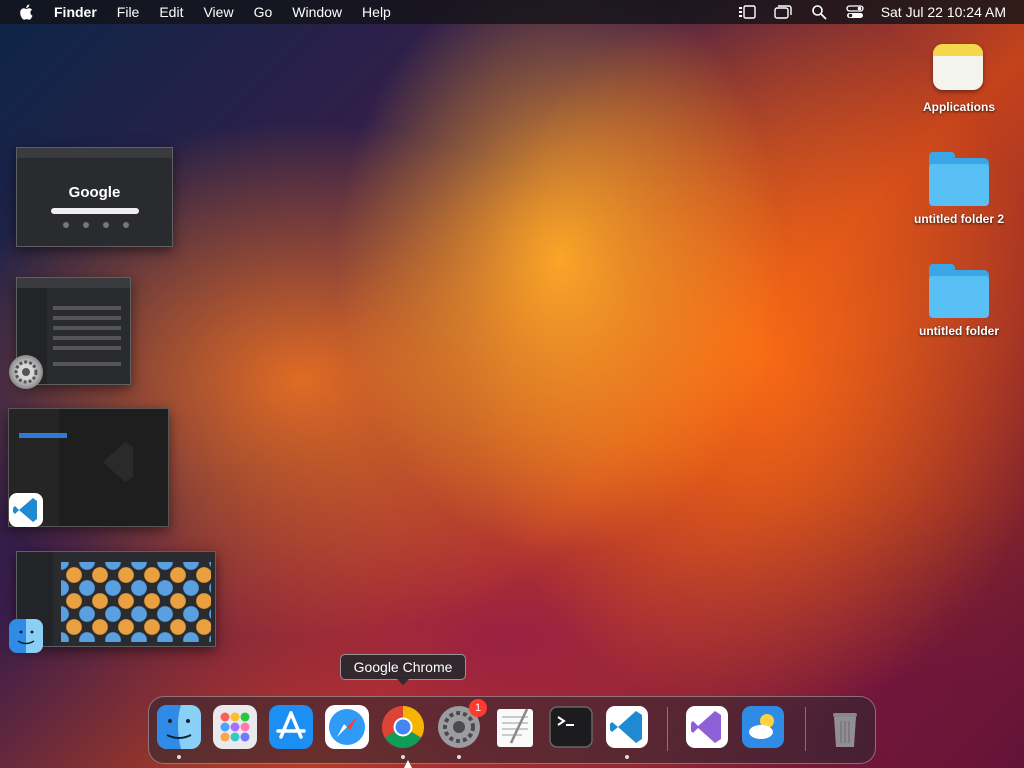 The width and height of the screenshot is (1024, 768). I want to click on launchpad-icon, so click(235, 727).